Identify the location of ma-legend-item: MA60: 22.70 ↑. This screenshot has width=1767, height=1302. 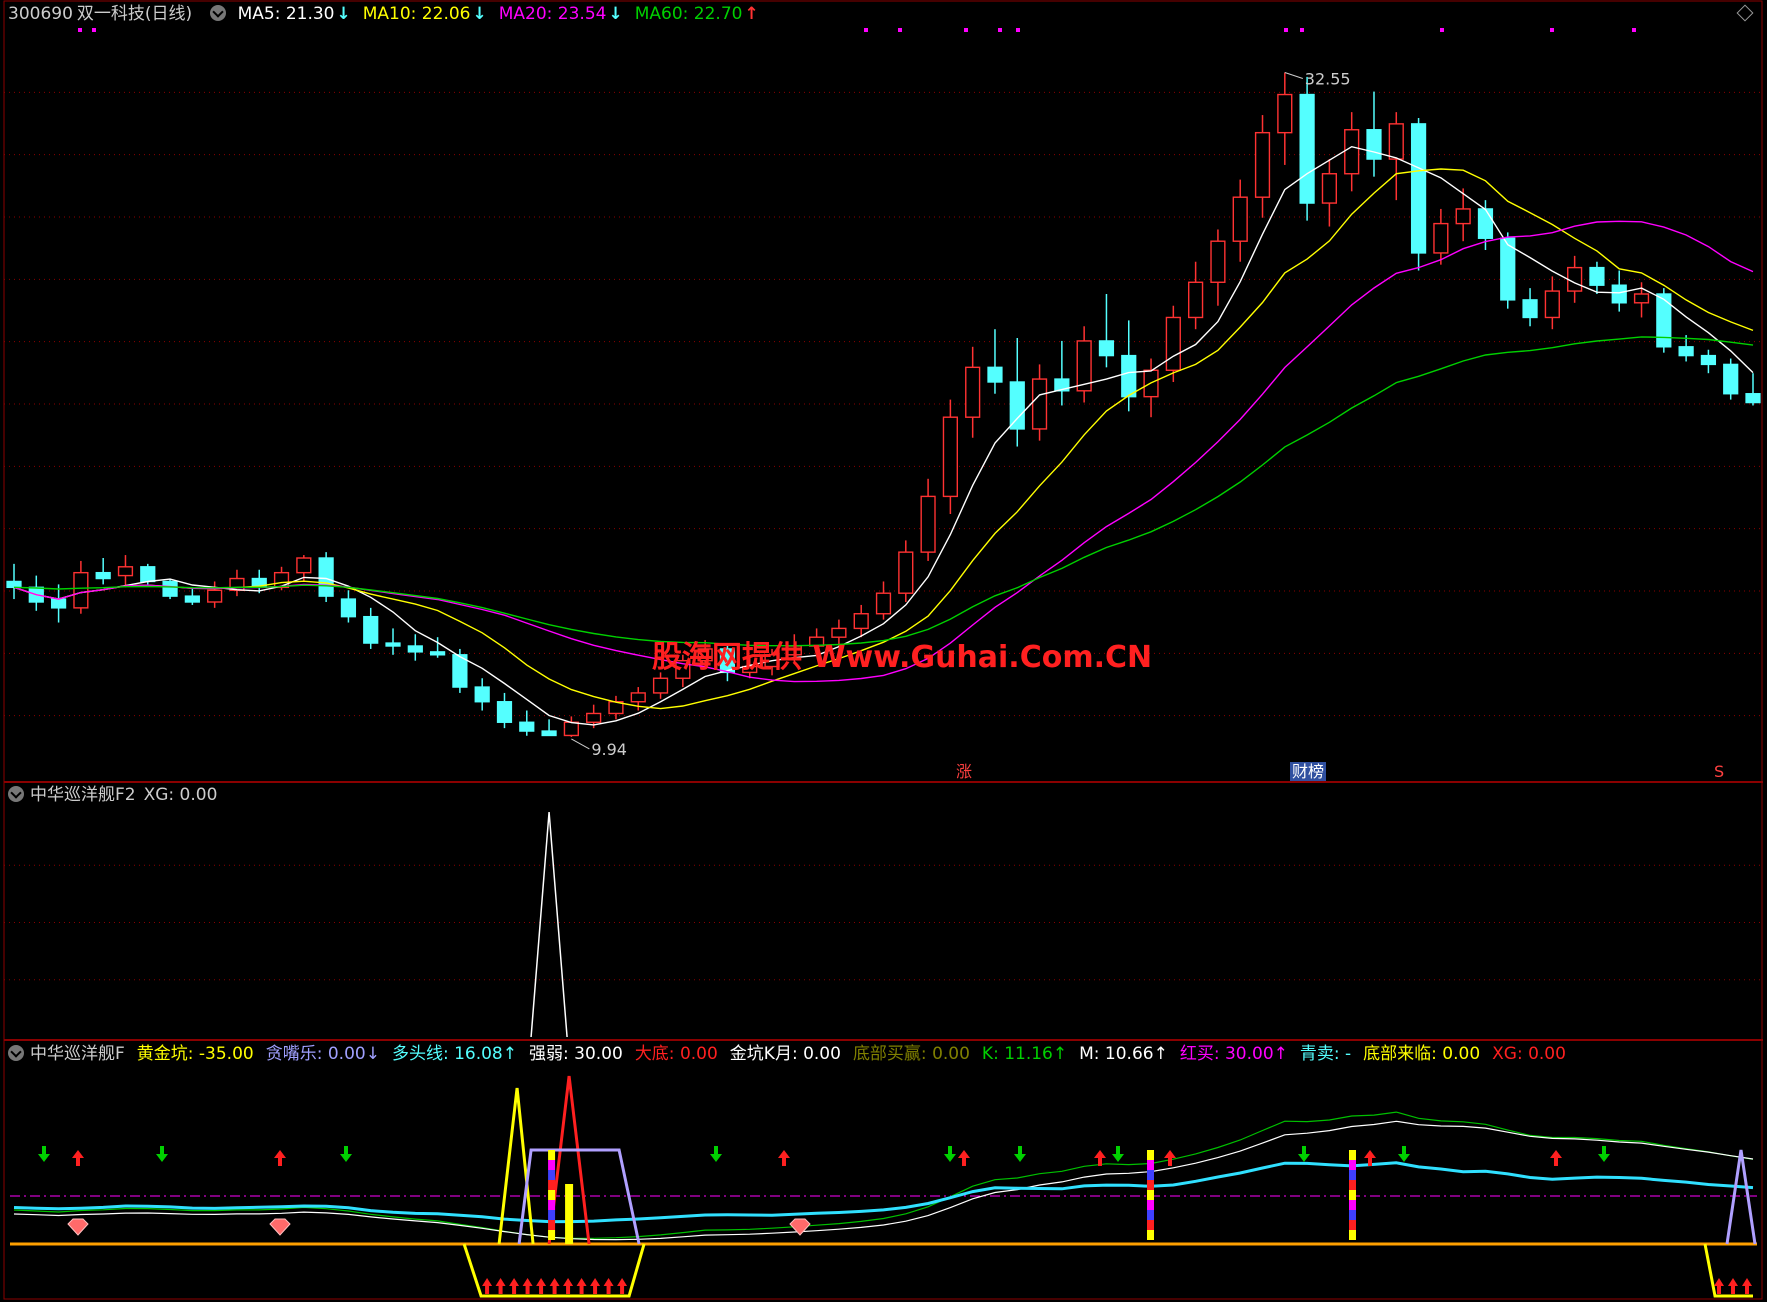
(696, 14).